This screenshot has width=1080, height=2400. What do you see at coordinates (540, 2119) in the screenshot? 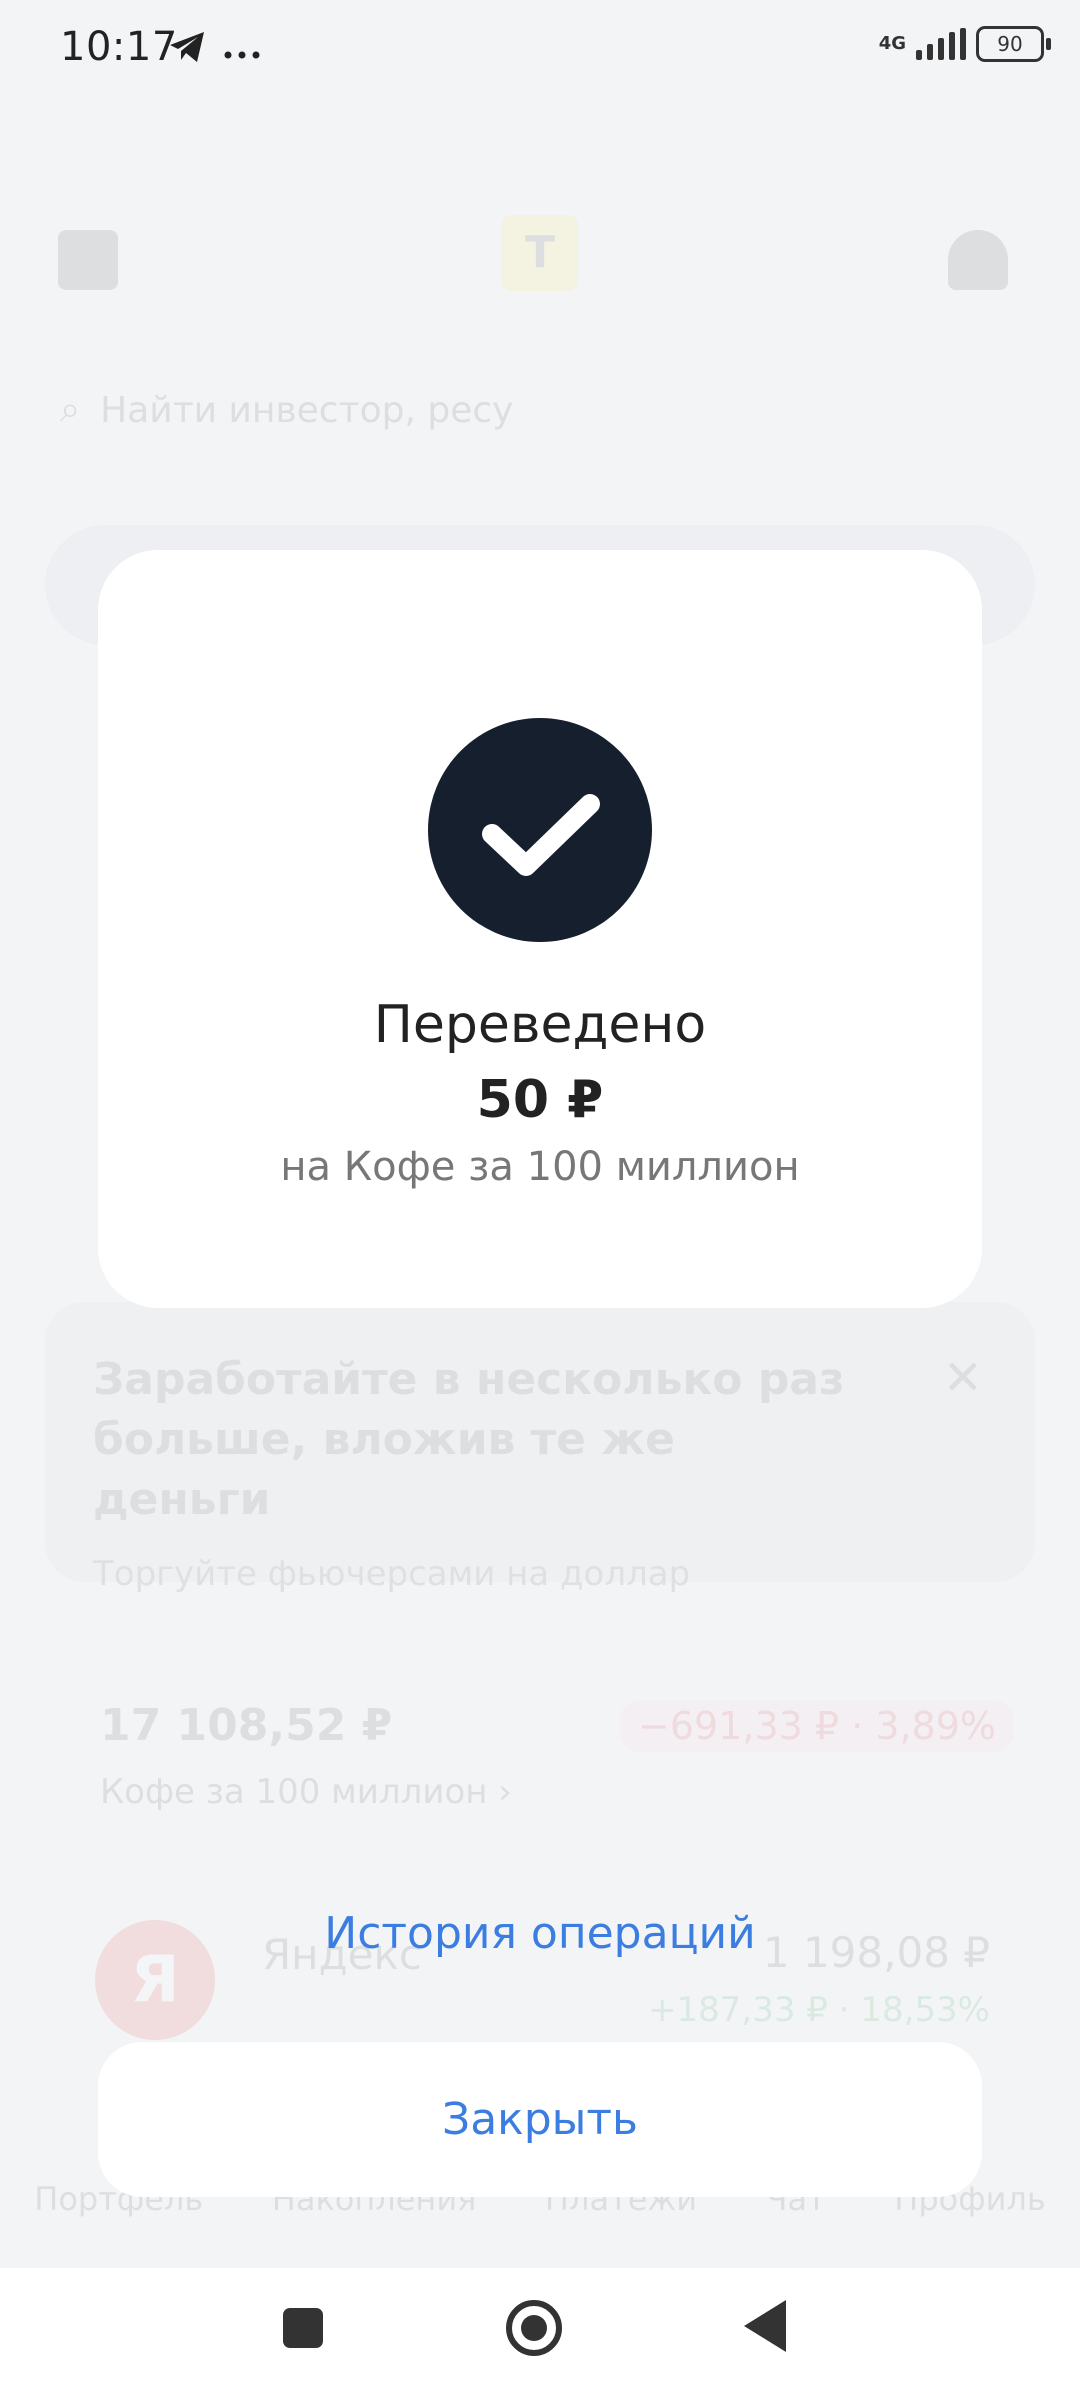
I see `close-button: Закрыть` at bounding box center [540, 2119].